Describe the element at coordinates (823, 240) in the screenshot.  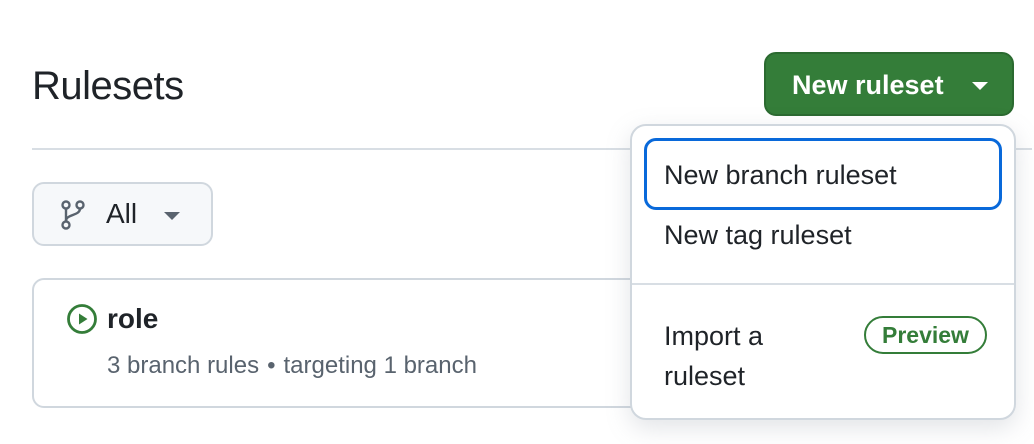
I see `menu-item-new-tag-ruleset: New tag ruleset` at that location.